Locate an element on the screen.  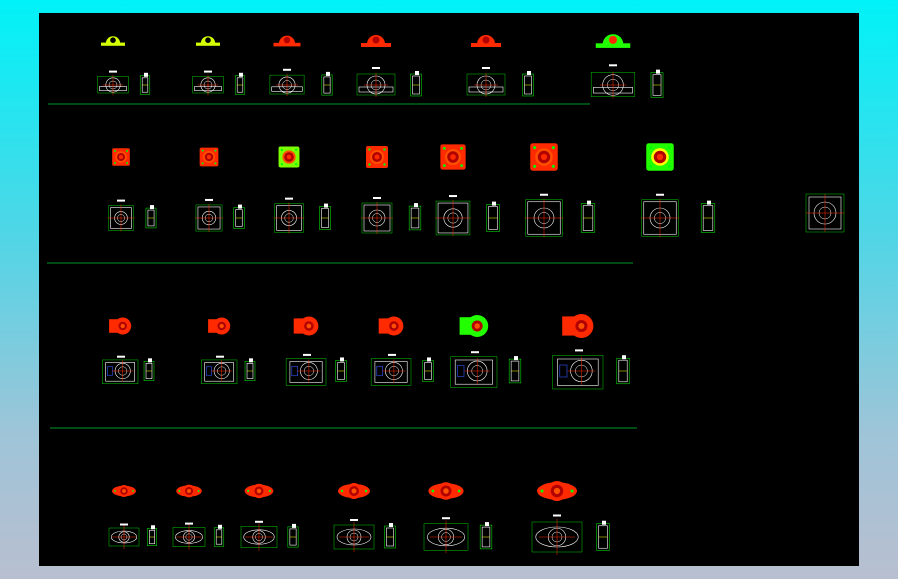
square-flange-extra-view is located at coordinates (825, 213).